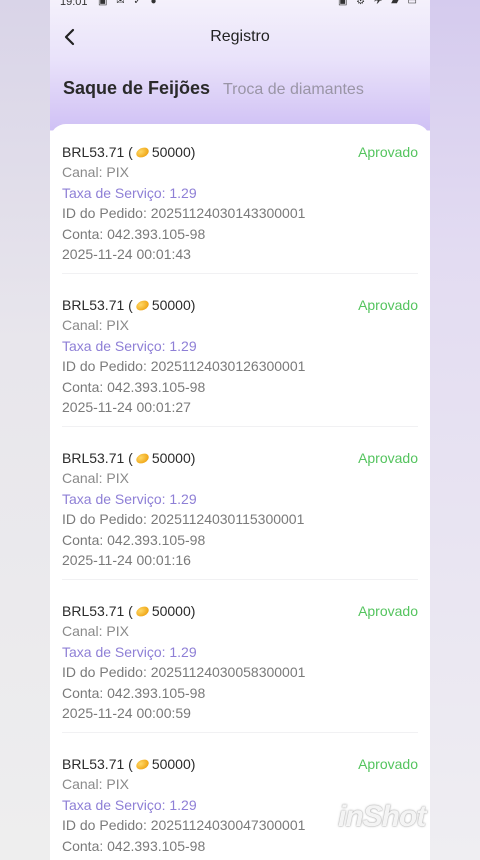 Image resolution: width=480 pixels, height=860 pixels. I want to click on notification-icons: ▣ ✉ ✓ ●, so click(129, 3).